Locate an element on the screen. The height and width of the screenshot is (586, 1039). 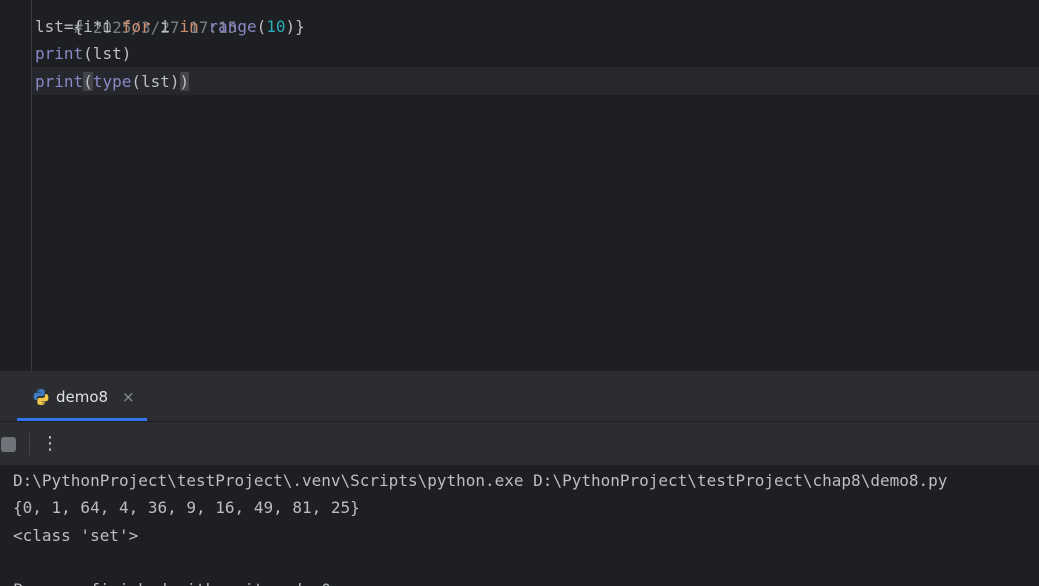
console-line: <class 'set'> is located at coordinates (76, 535).